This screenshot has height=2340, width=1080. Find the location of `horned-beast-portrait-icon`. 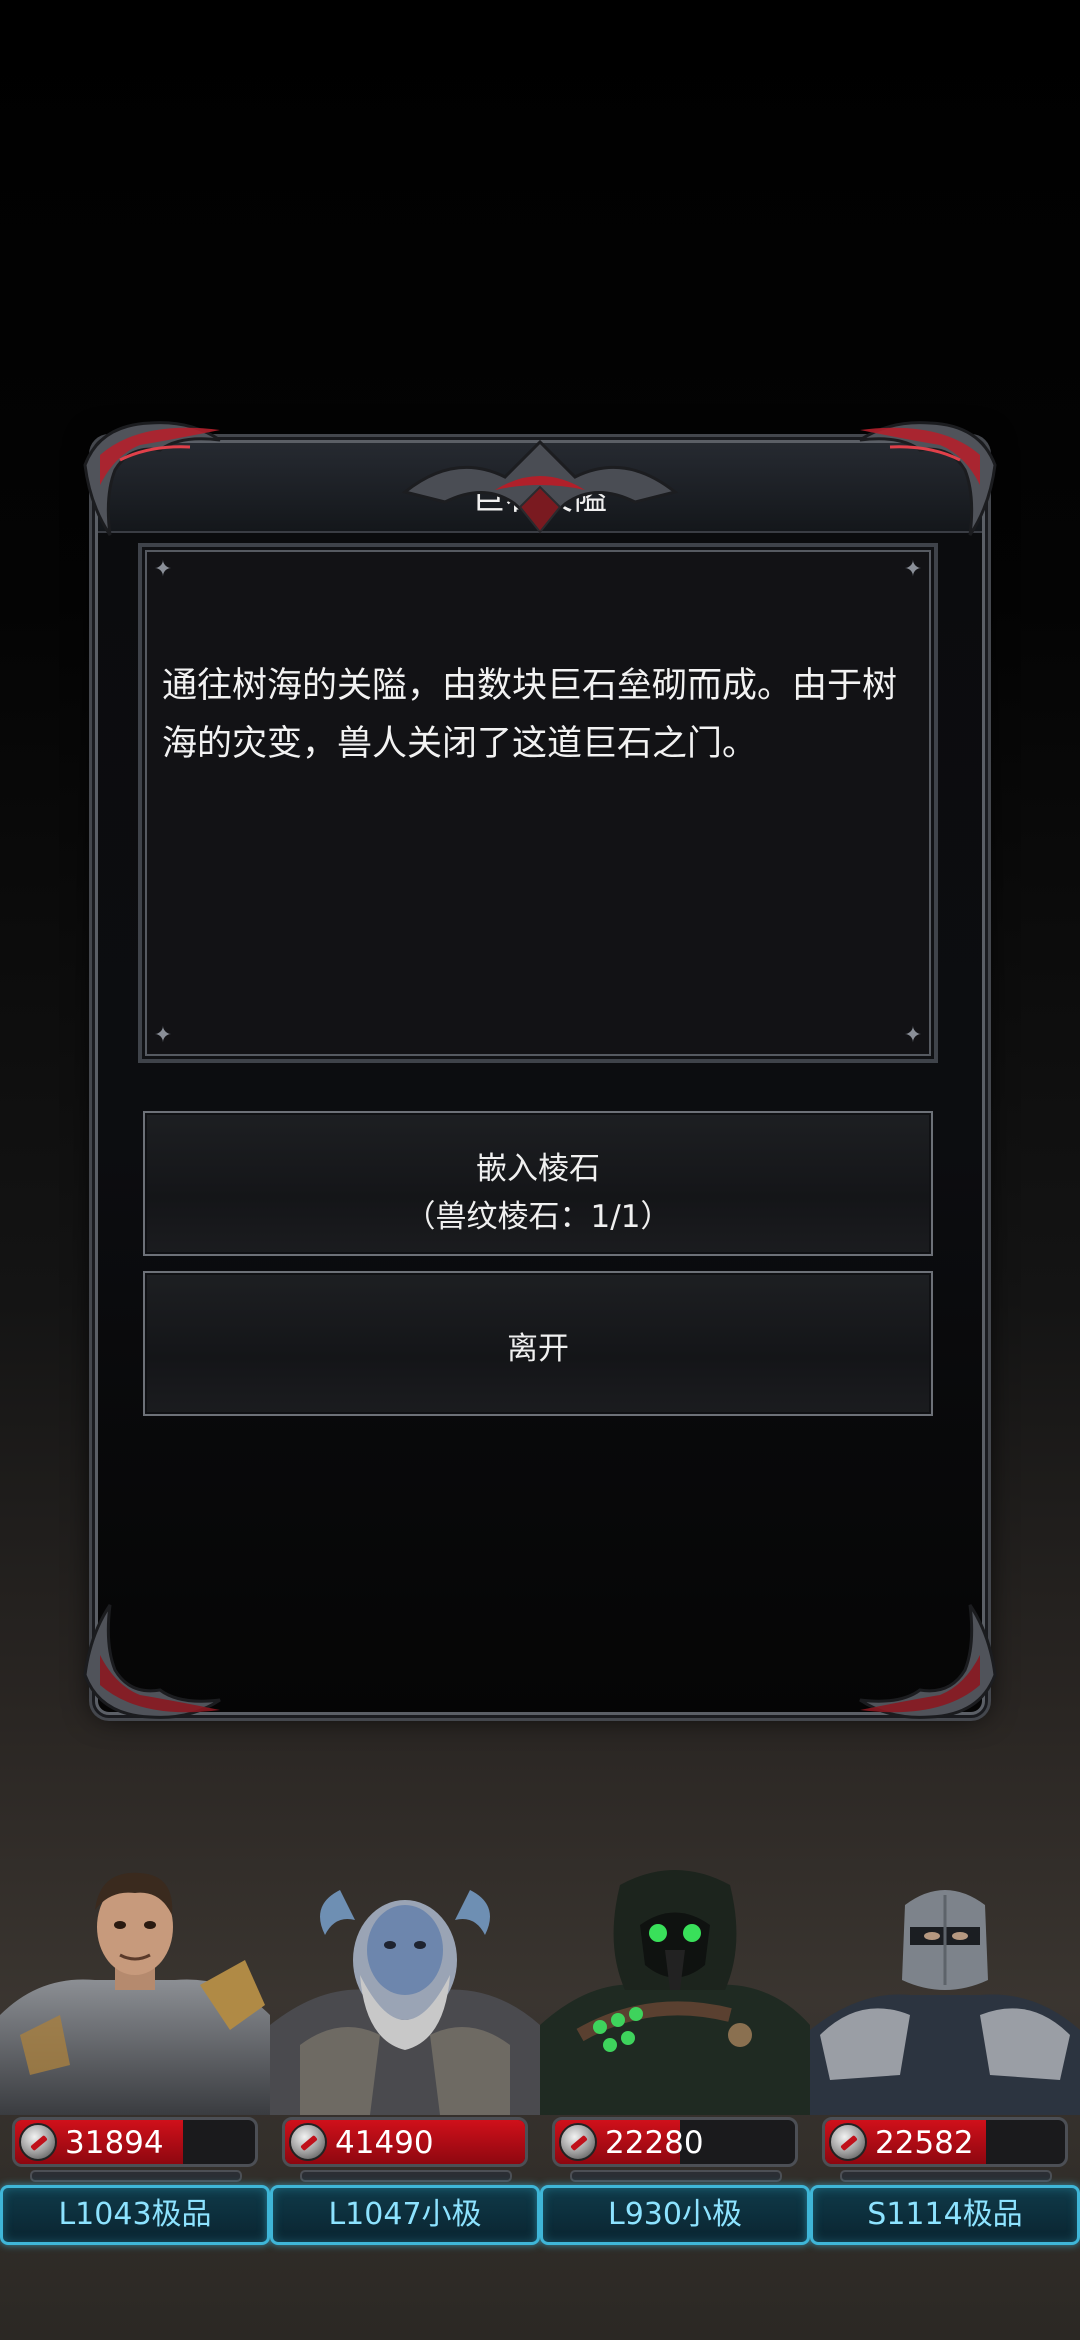

horned-beast-portrait-icon is located at coordinates (405, 2002).